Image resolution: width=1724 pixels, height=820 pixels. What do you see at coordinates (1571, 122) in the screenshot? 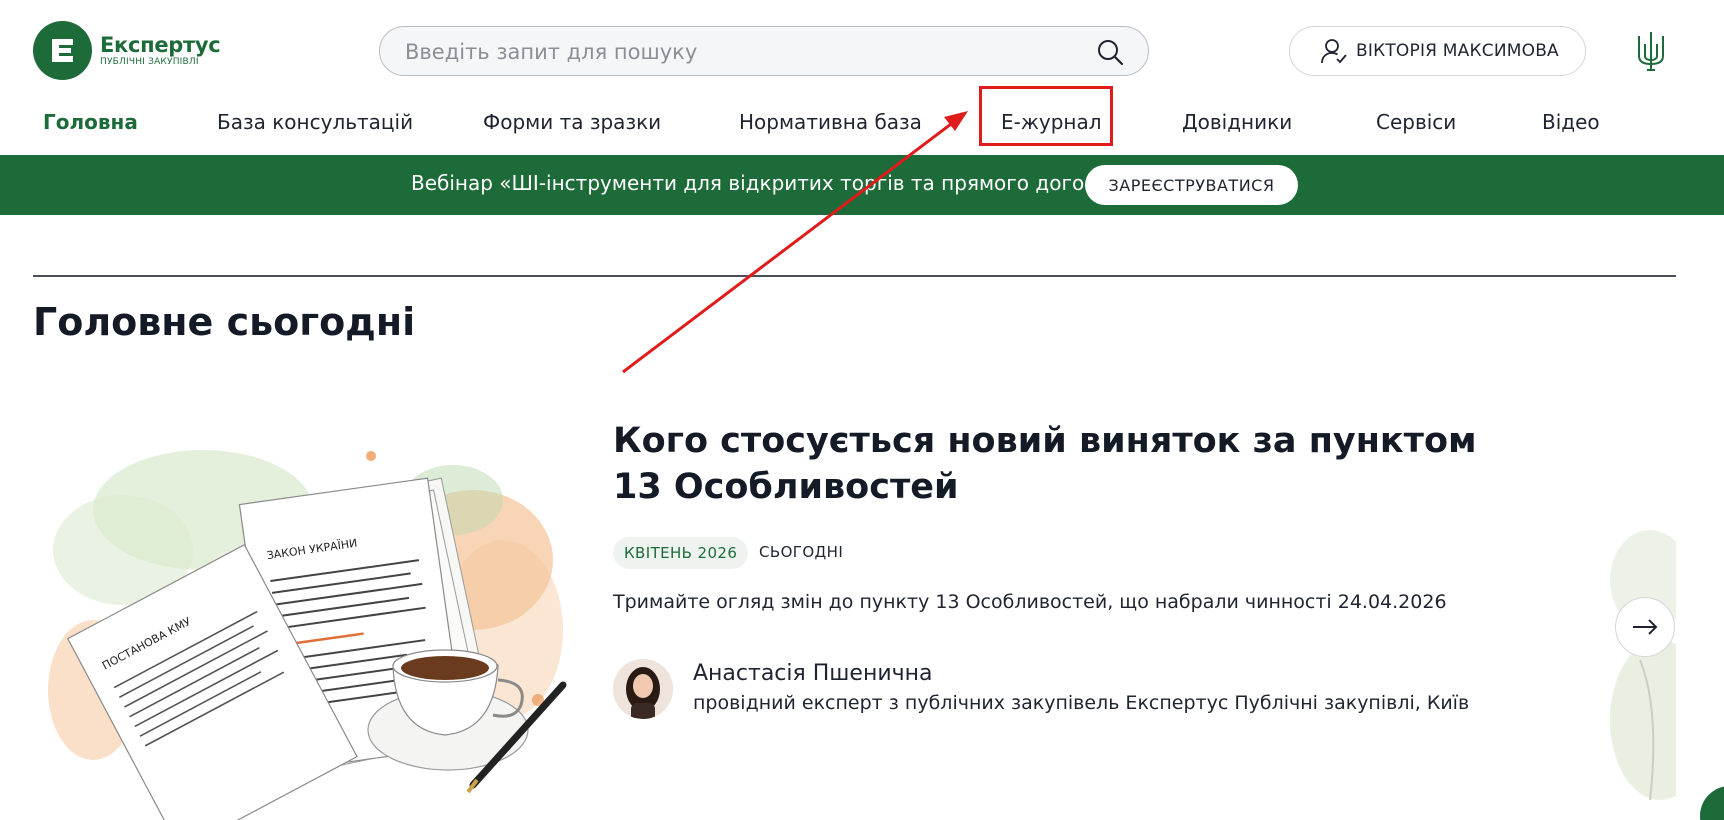
I see `nav-item-video: Відео` at bounding box center [1571, 122].